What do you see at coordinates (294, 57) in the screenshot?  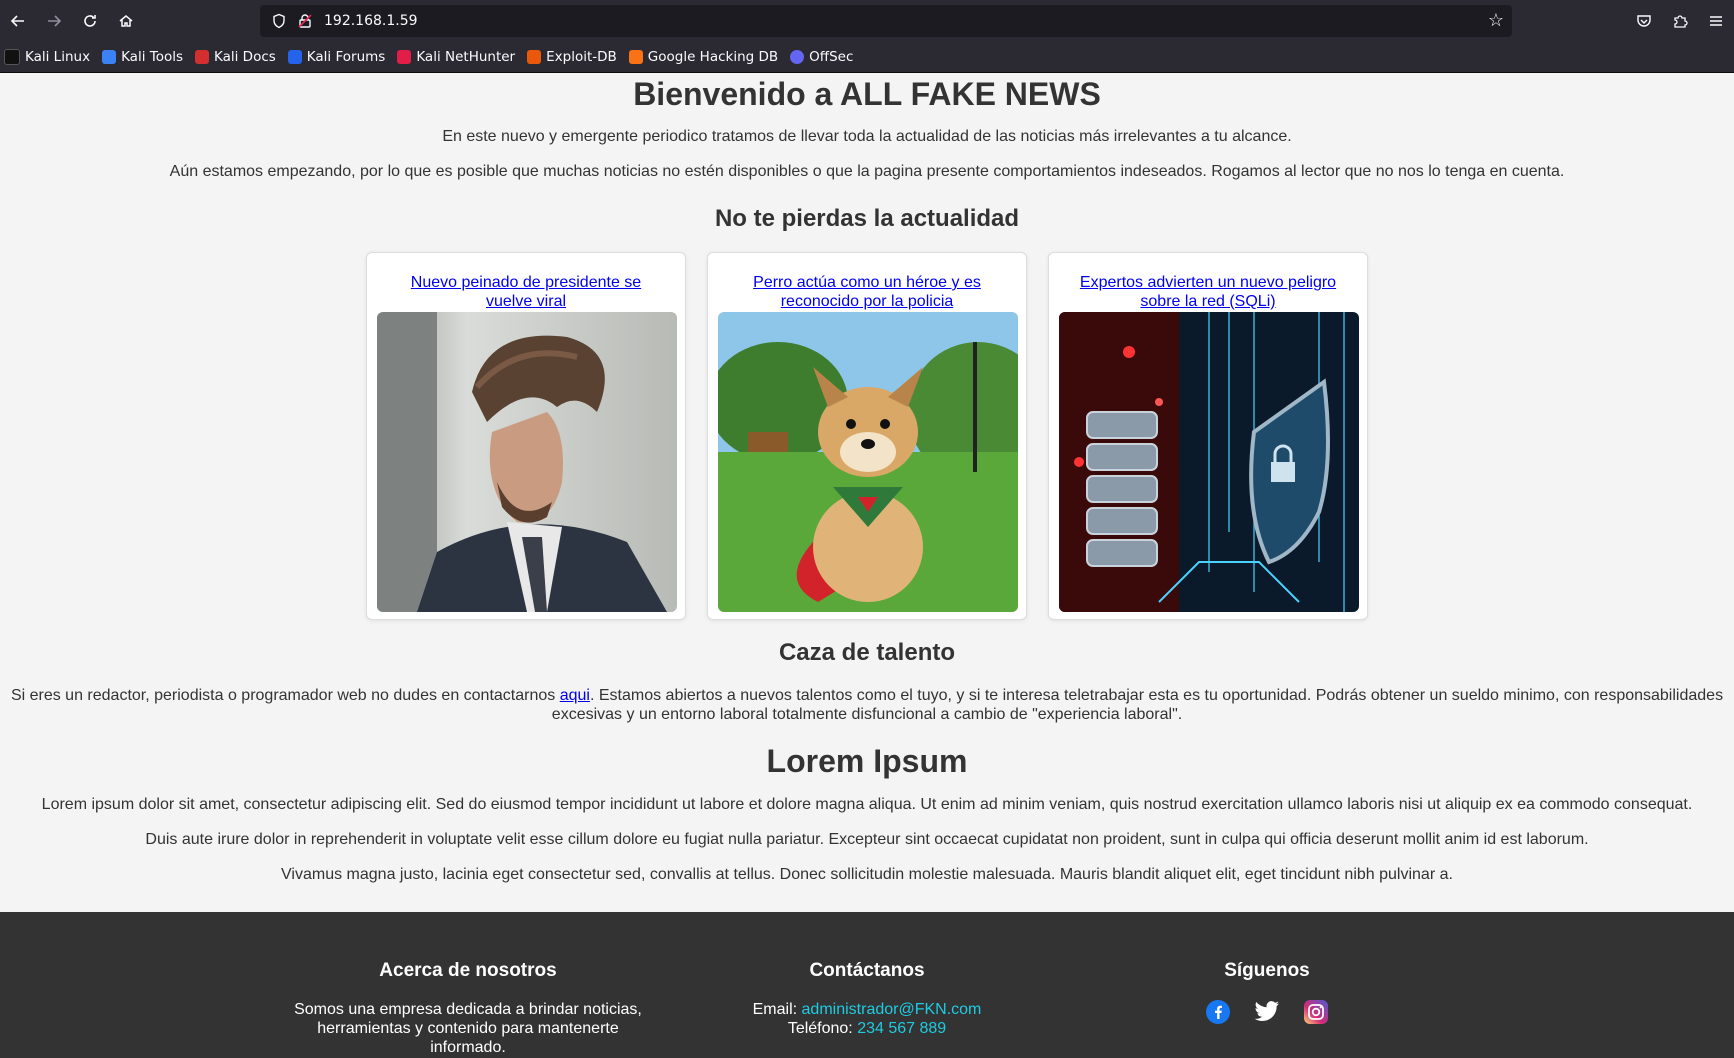 I see `kali-forums-icon` at bounding box center [294, 57].